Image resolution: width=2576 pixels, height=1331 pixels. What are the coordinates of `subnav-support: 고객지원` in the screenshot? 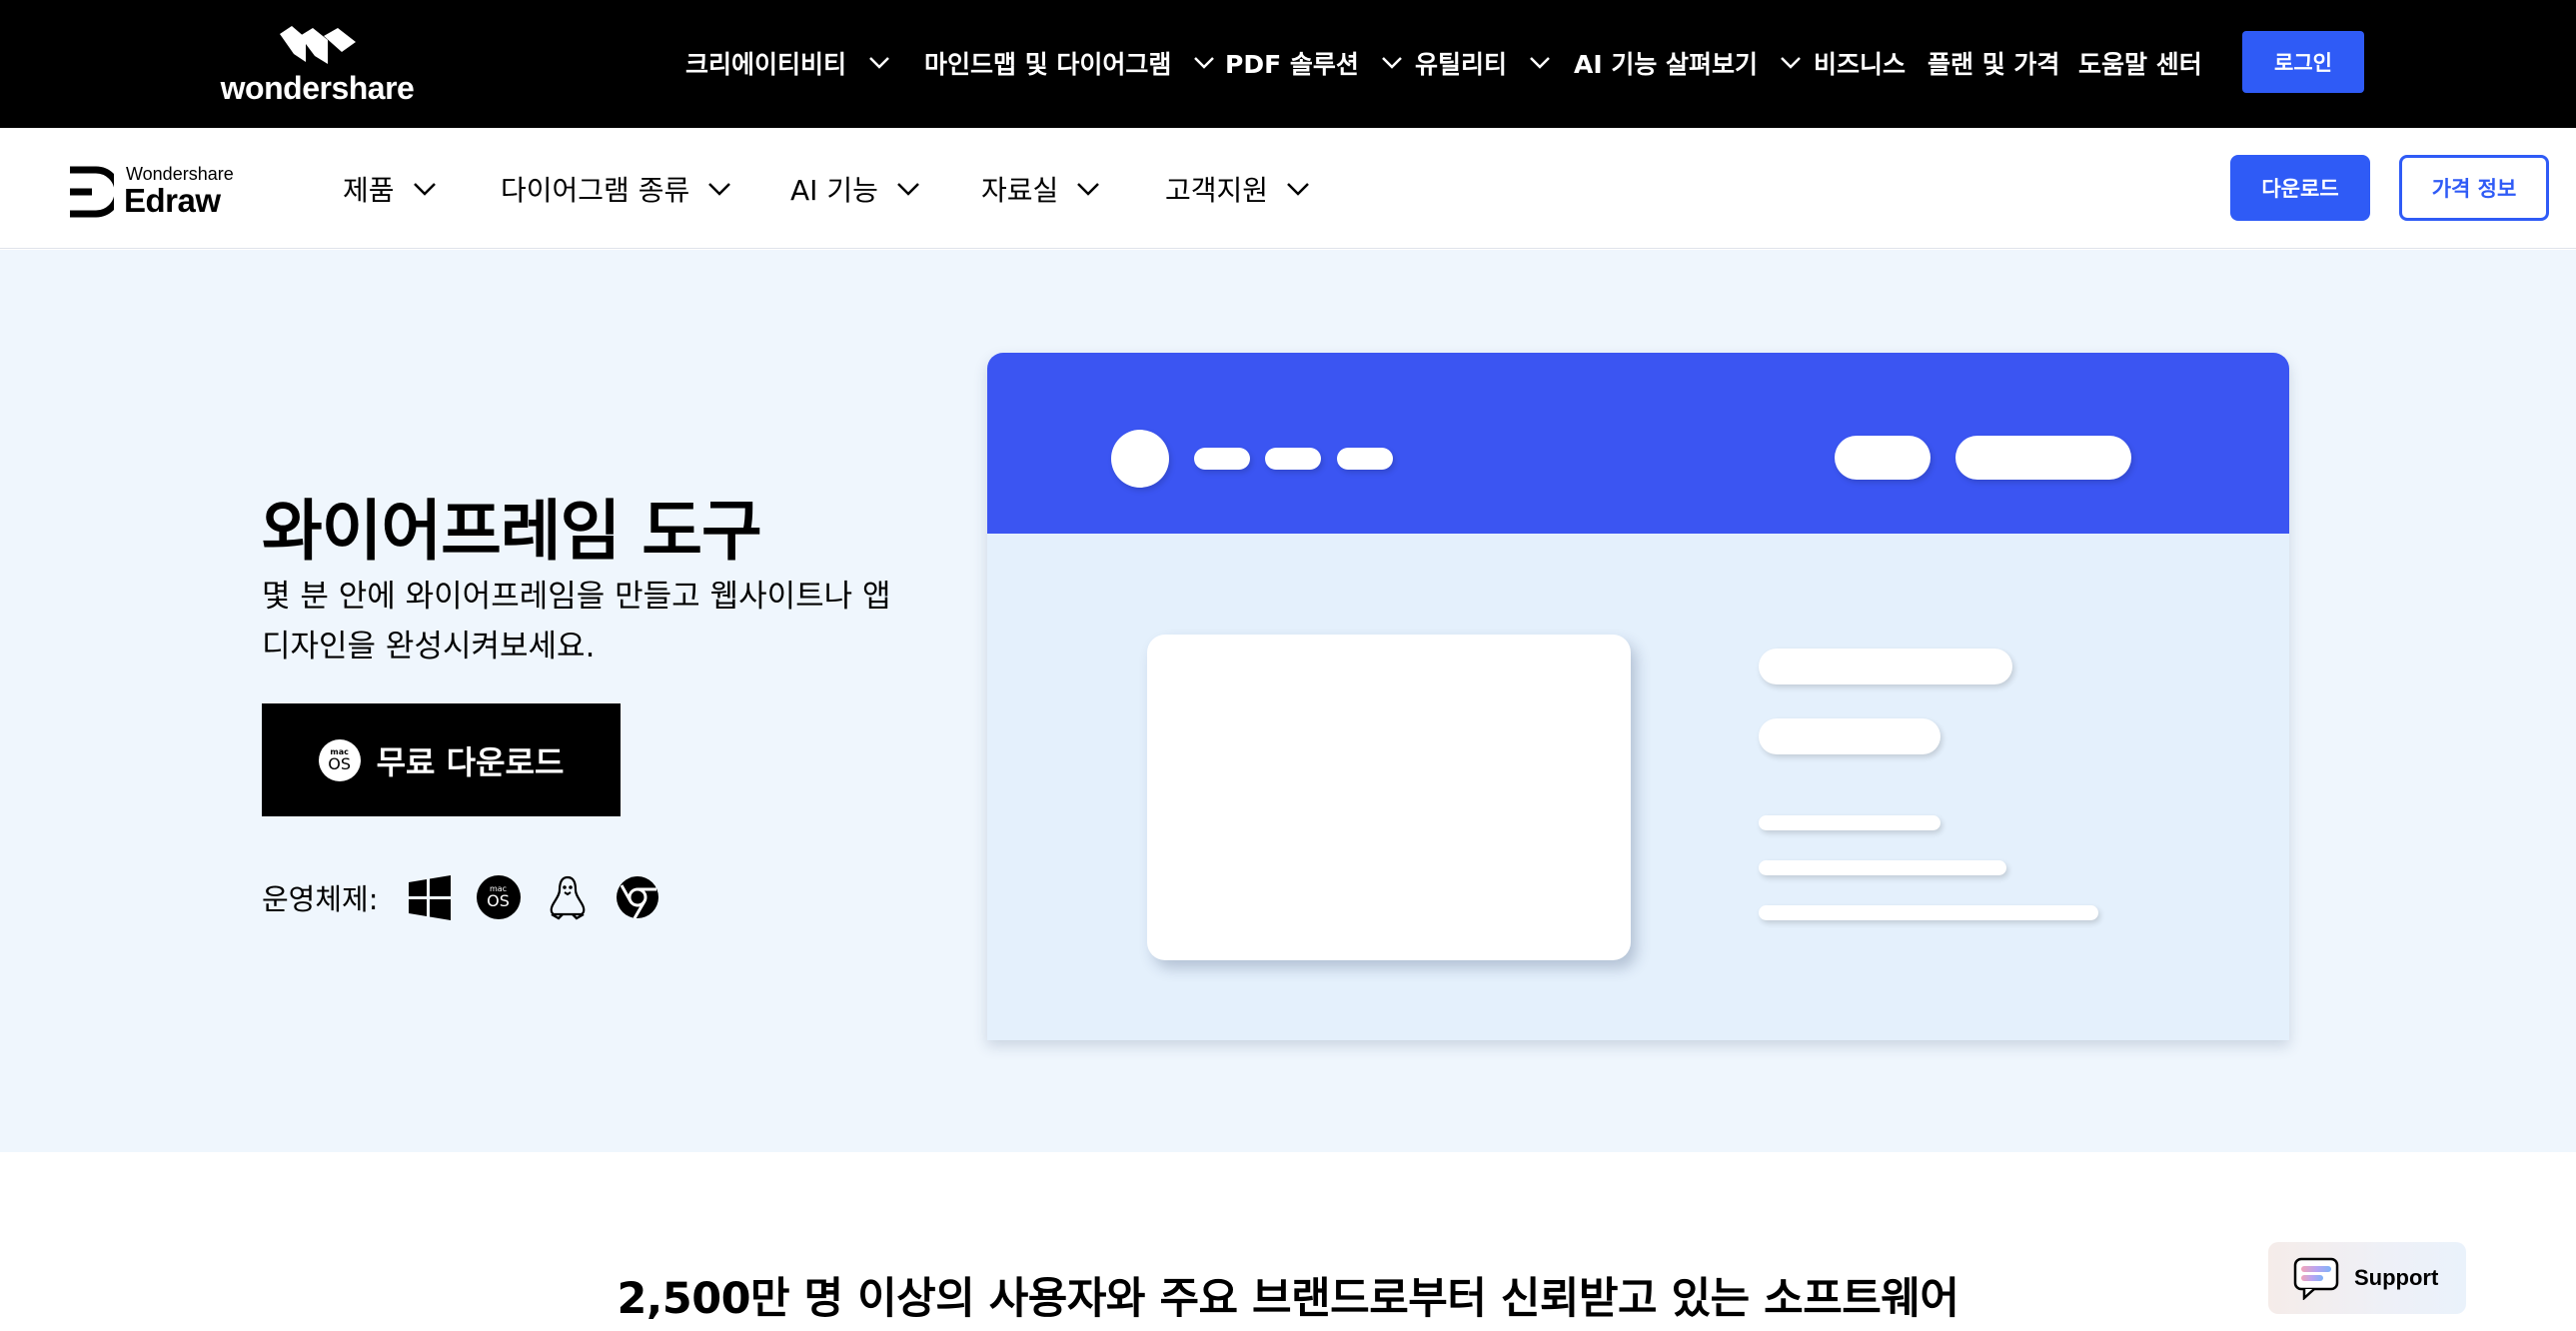 It's located at (1237, 189).